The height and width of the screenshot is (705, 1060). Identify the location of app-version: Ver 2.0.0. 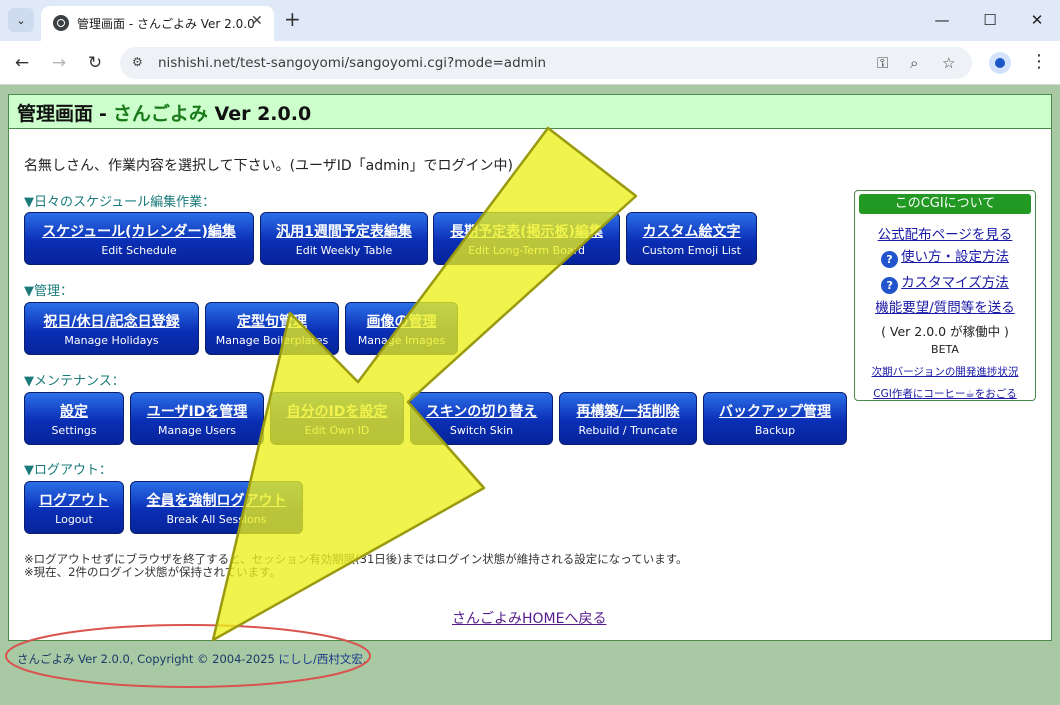
(263, 114).